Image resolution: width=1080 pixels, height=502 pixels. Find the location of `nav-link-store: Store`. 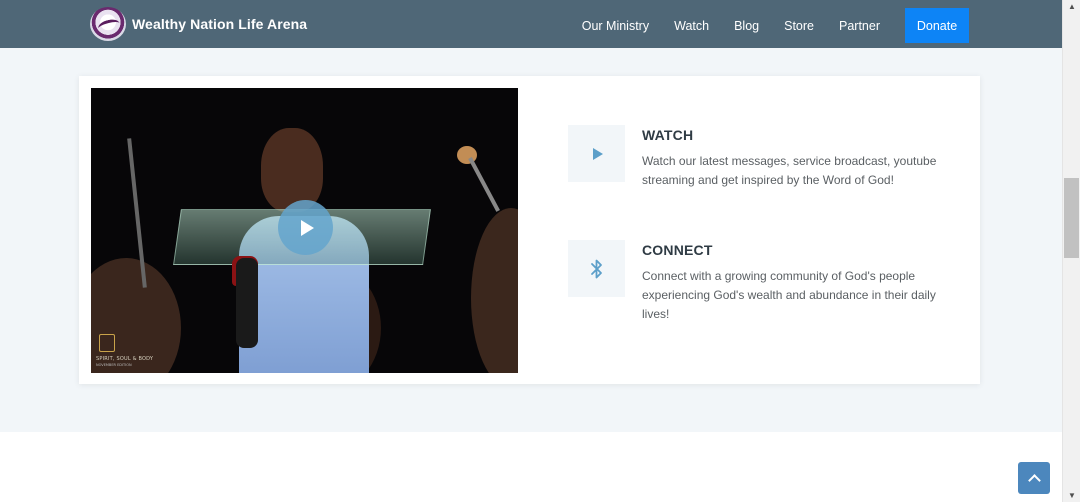

nav-link-store: Store is located at coordinates (799, 26).